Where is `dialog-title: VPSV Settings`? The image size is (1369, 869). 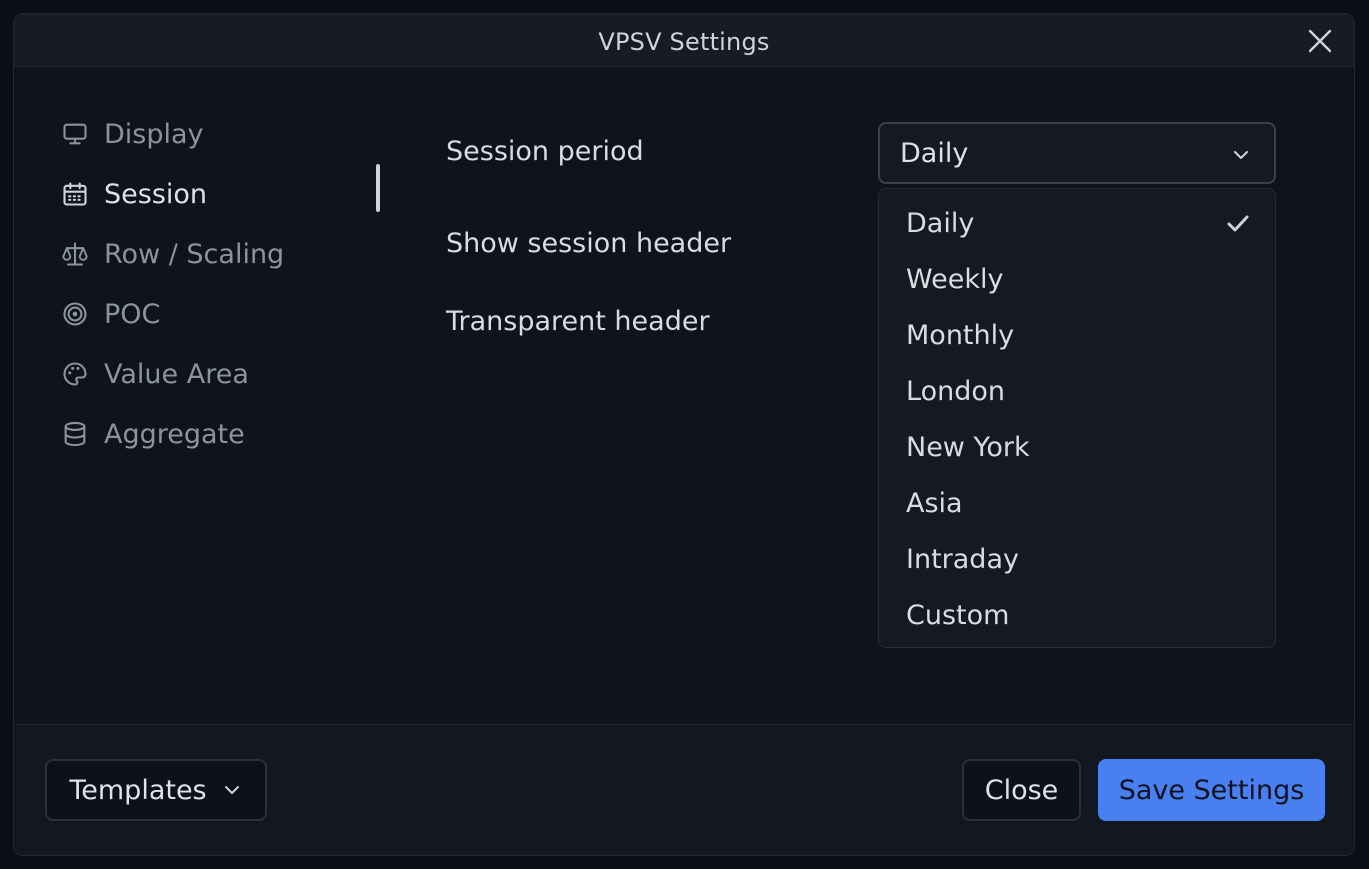
dialog-title: VPSV Settings is located at coordinates (684, 42).